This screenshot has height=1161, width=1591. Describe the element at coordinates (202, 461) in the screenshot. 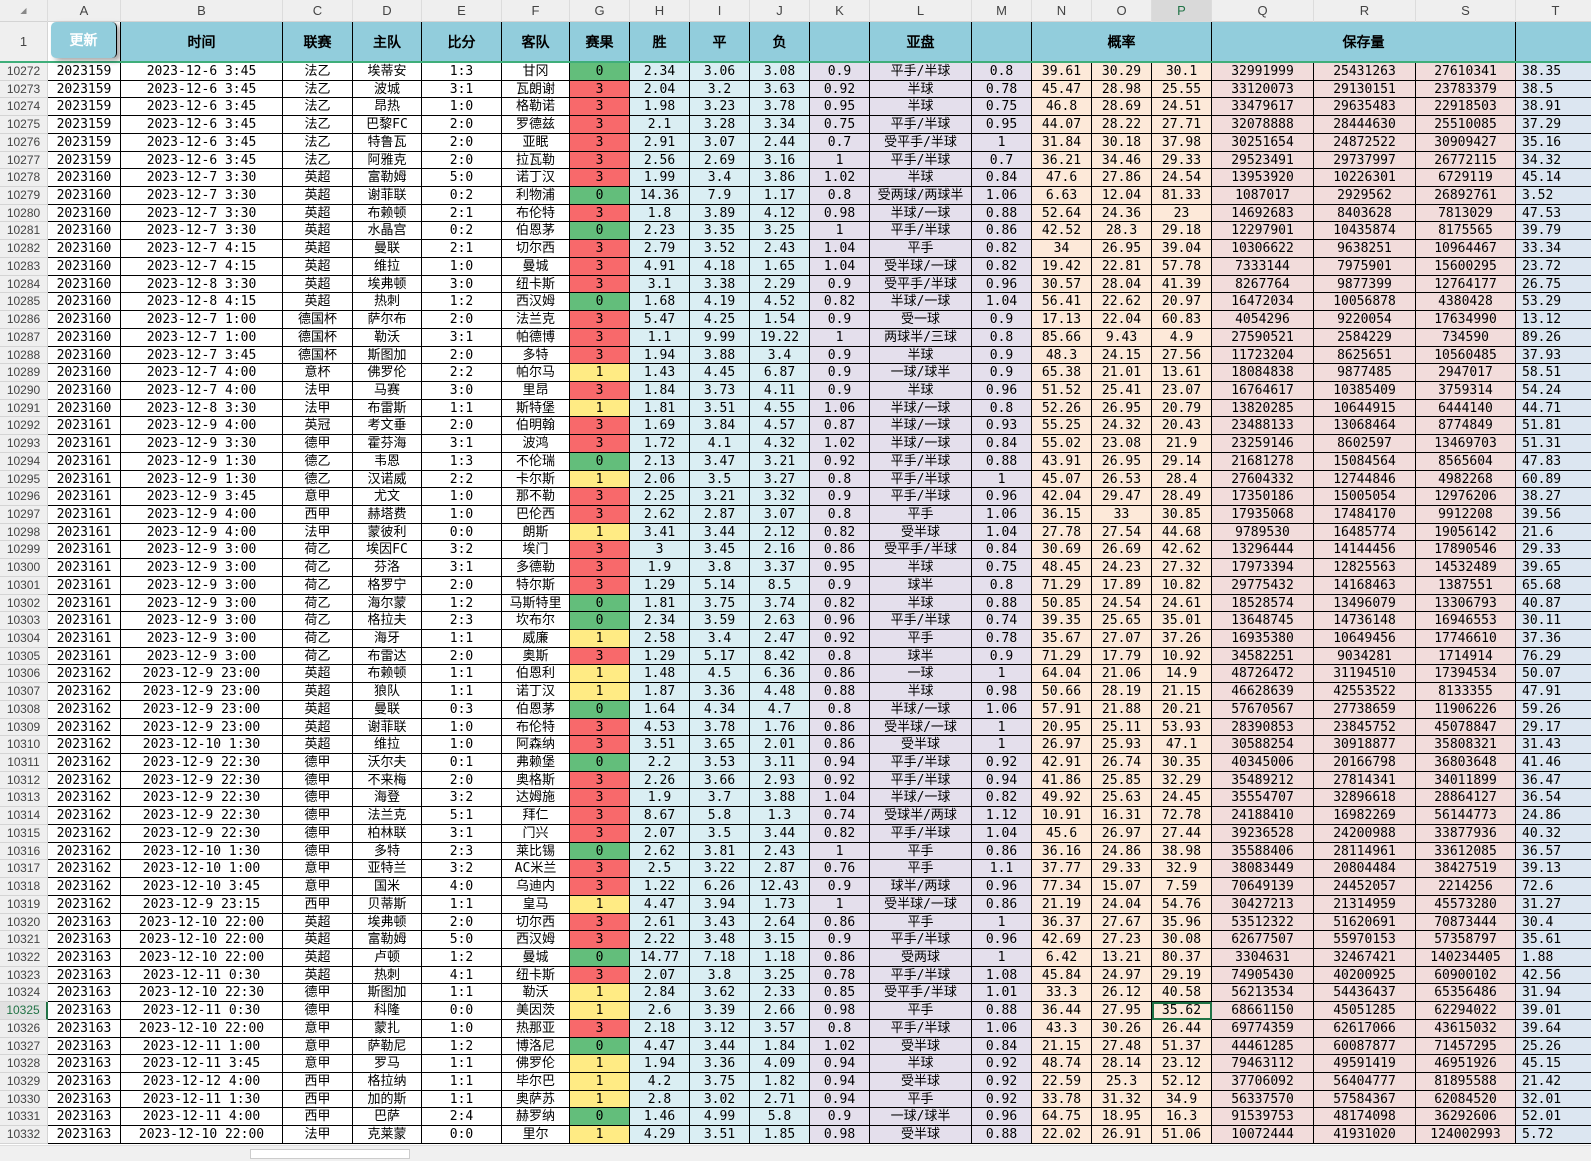

I see `cell-b: 2023-12-9 1:30` at that location.